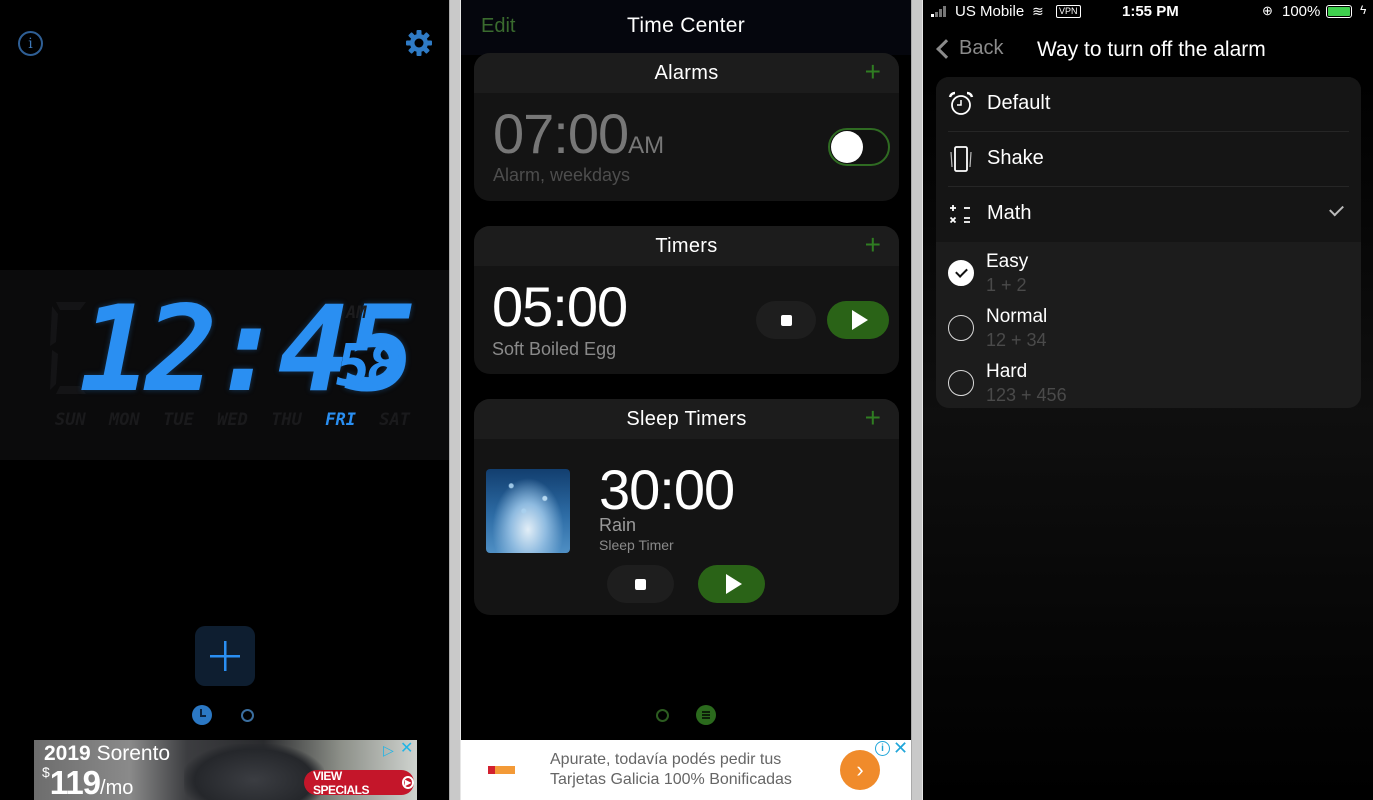 This screenshot has height=800, width=1373. I want to click on gear-icon, so click(419, 43).